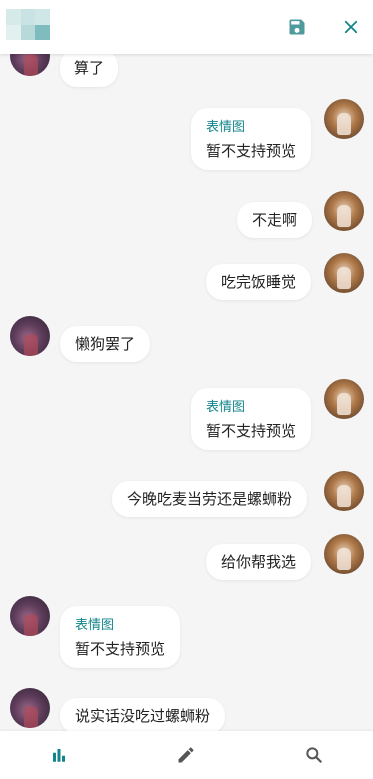 This screenshot has height=779, width=373. I want to click on message-text: 不走啊, so click(275, 220).